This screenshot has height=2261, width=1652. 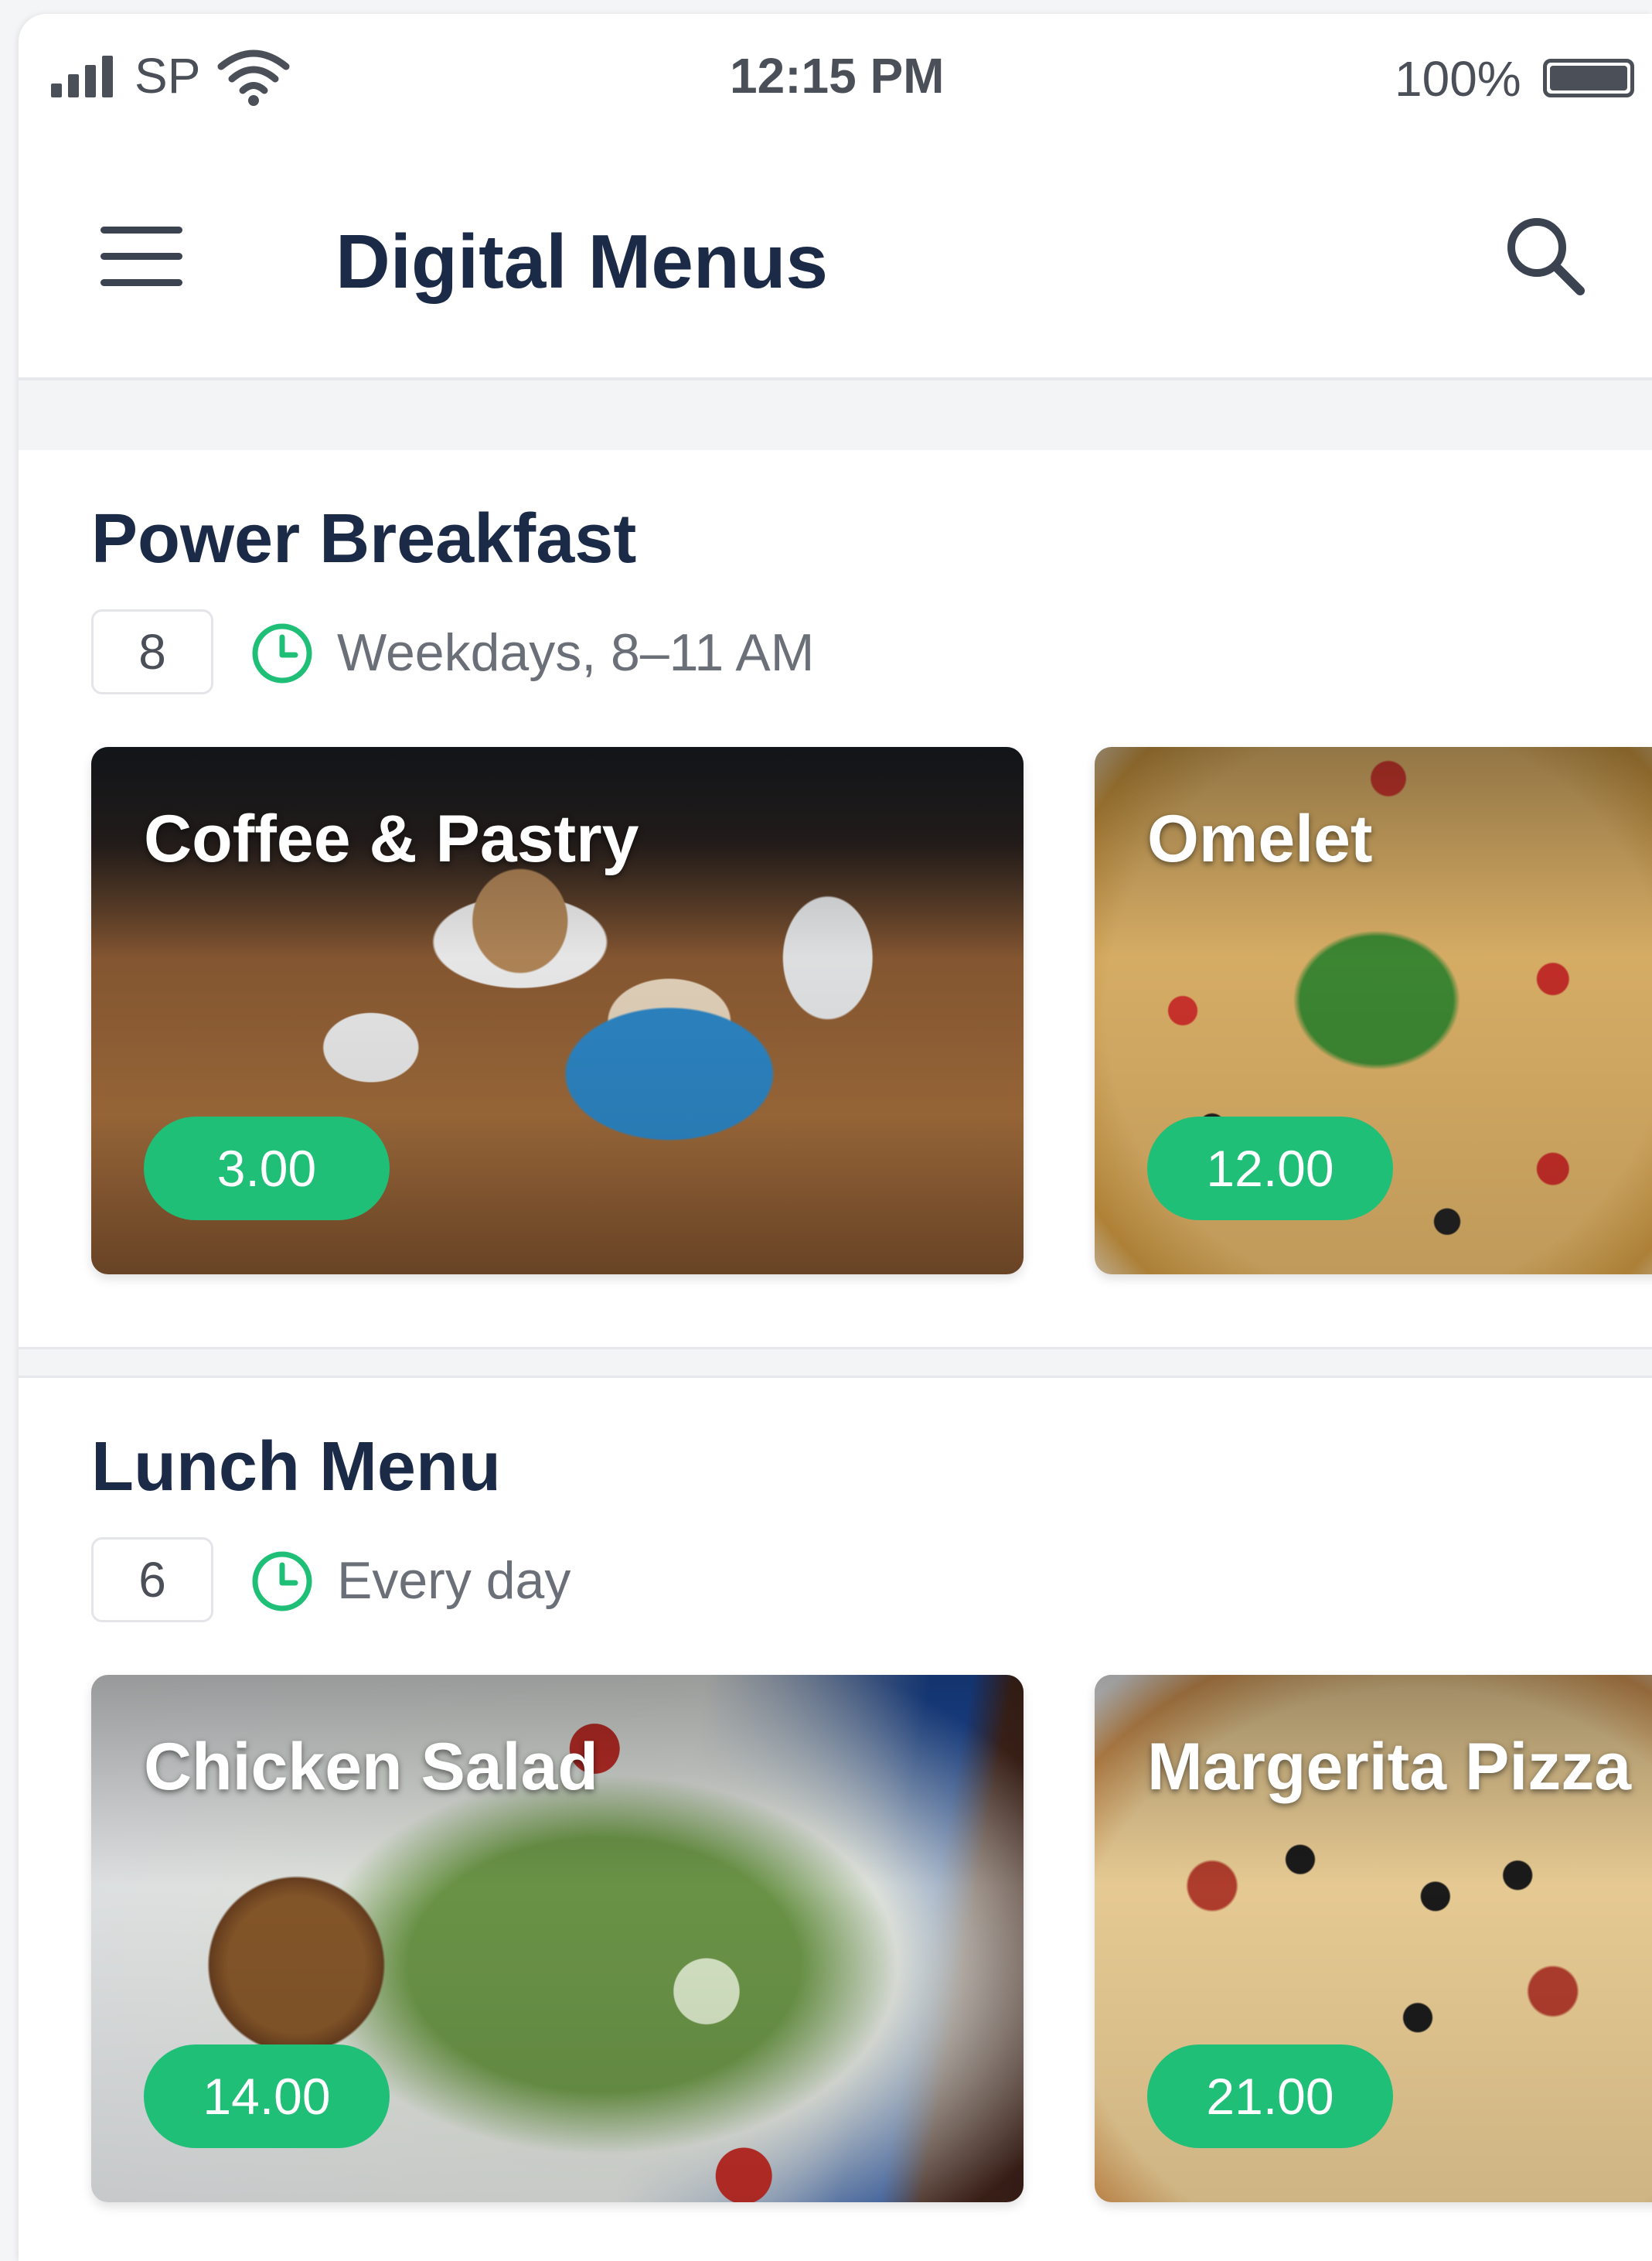 What do you see at coordinates (168, 76) in the screenshot?
I see `carrier-name: SP` at bounding box center [168, 76].